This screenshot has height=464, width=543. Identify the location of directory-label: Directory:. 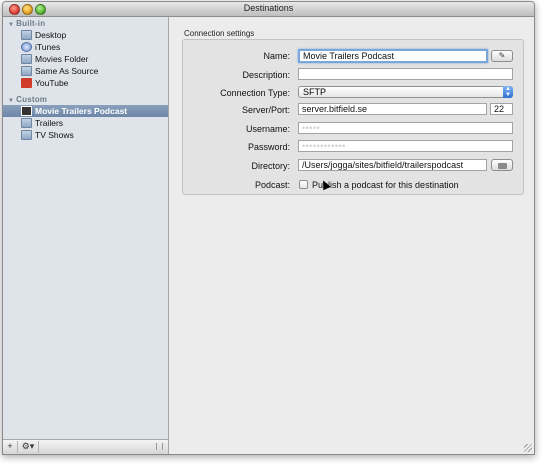
(270, 166).